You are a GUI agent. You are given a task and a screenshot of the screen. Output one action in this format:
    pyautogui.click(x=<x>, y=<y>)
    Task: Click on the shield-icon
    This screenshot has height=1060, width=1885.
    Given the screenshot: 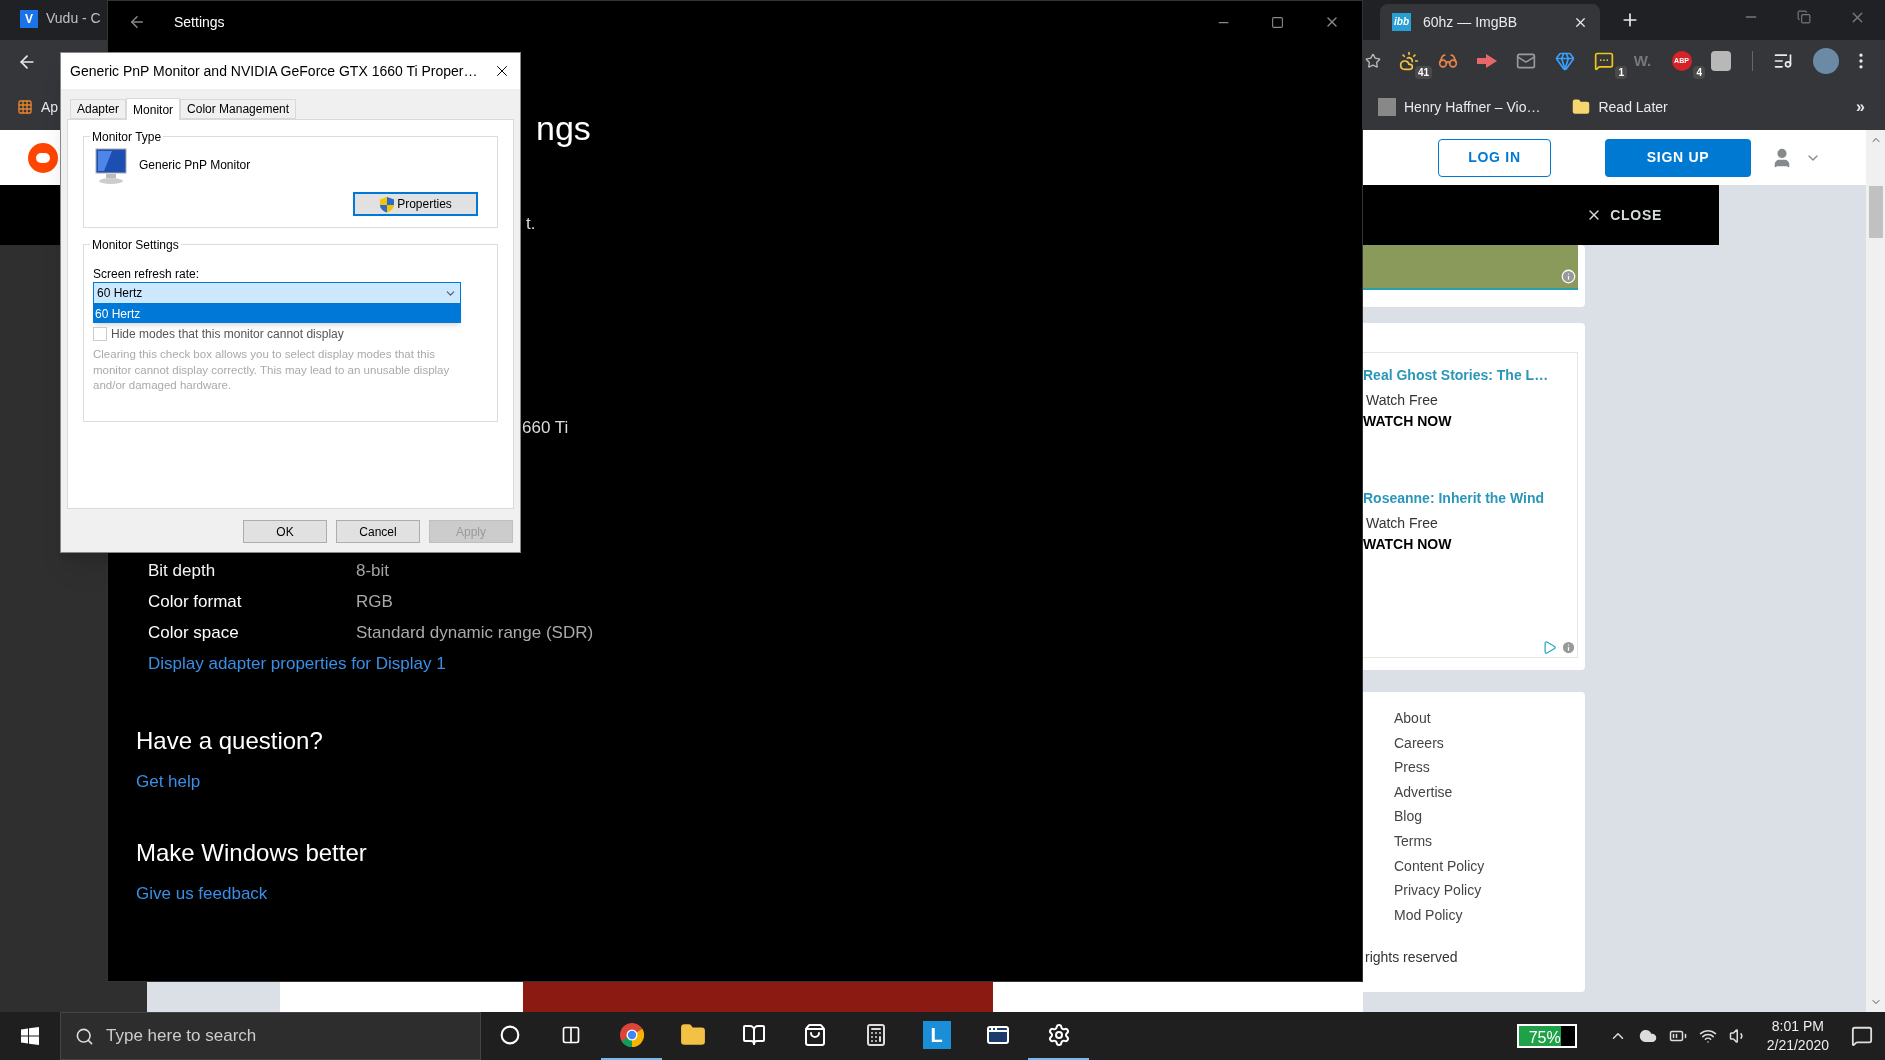 What is the action you would take?
    pyautogui.click(x=387, y=204)
    